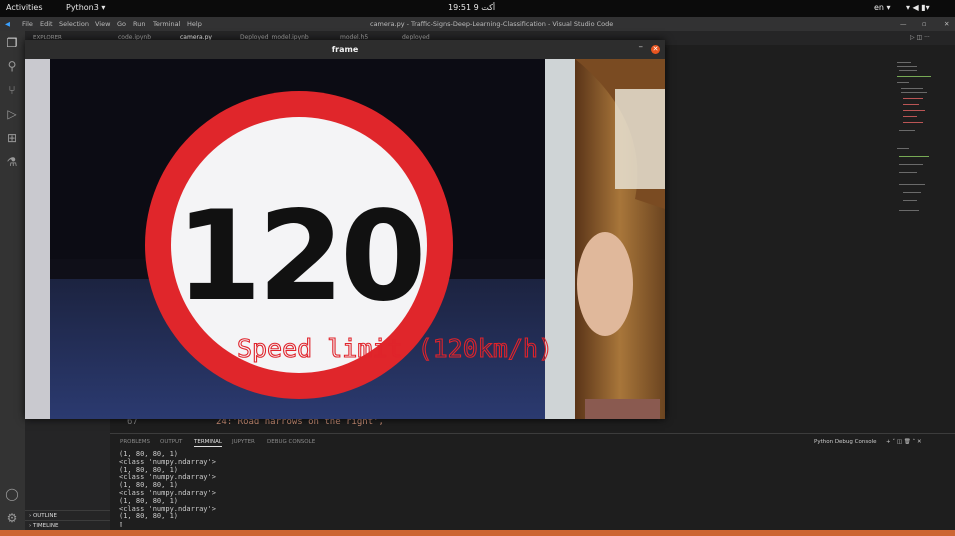 The width and height of the screenshot is (955, 536). I want to click on tab-terminal: TERMINAL, so click(208, 443).